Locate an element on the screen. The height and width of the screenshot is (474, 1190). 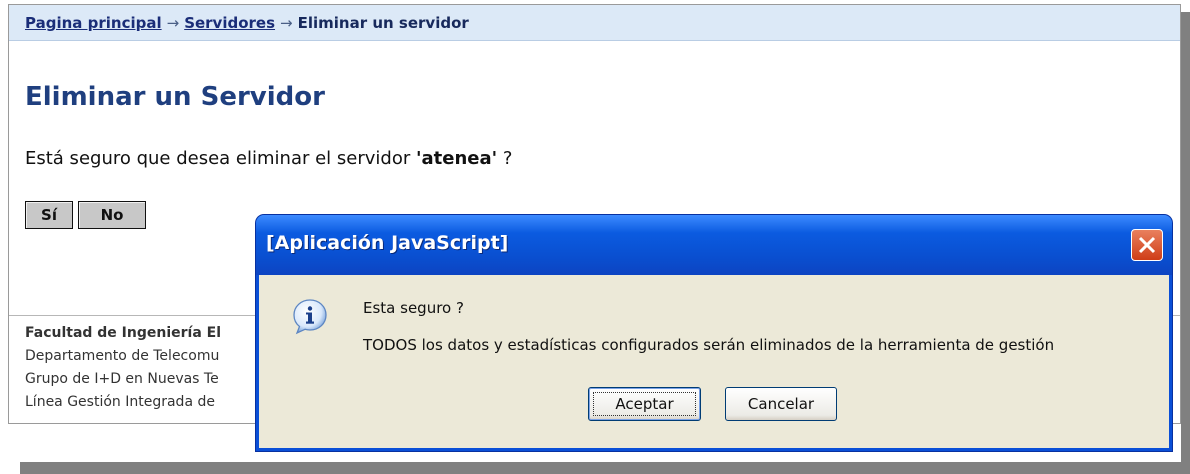
dialog-title: [Aplicación JavaScript] is located at coordinates (387, 243).